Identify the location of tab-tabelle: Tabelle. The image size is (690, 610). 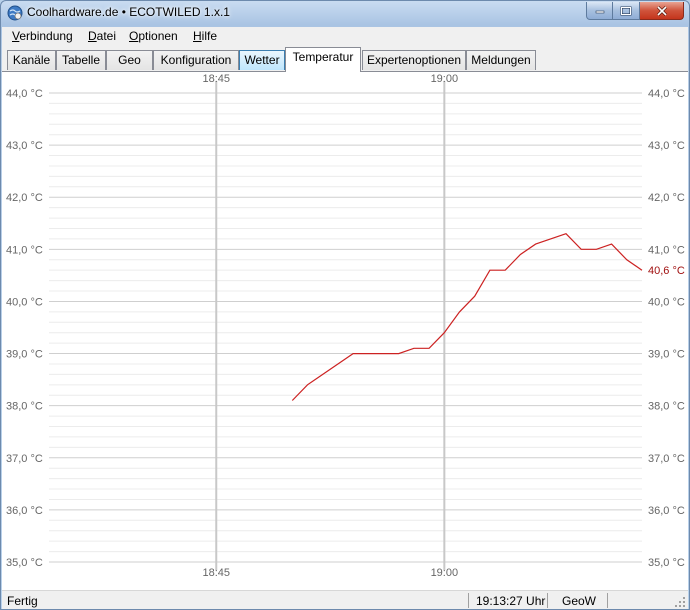
(81, 60).